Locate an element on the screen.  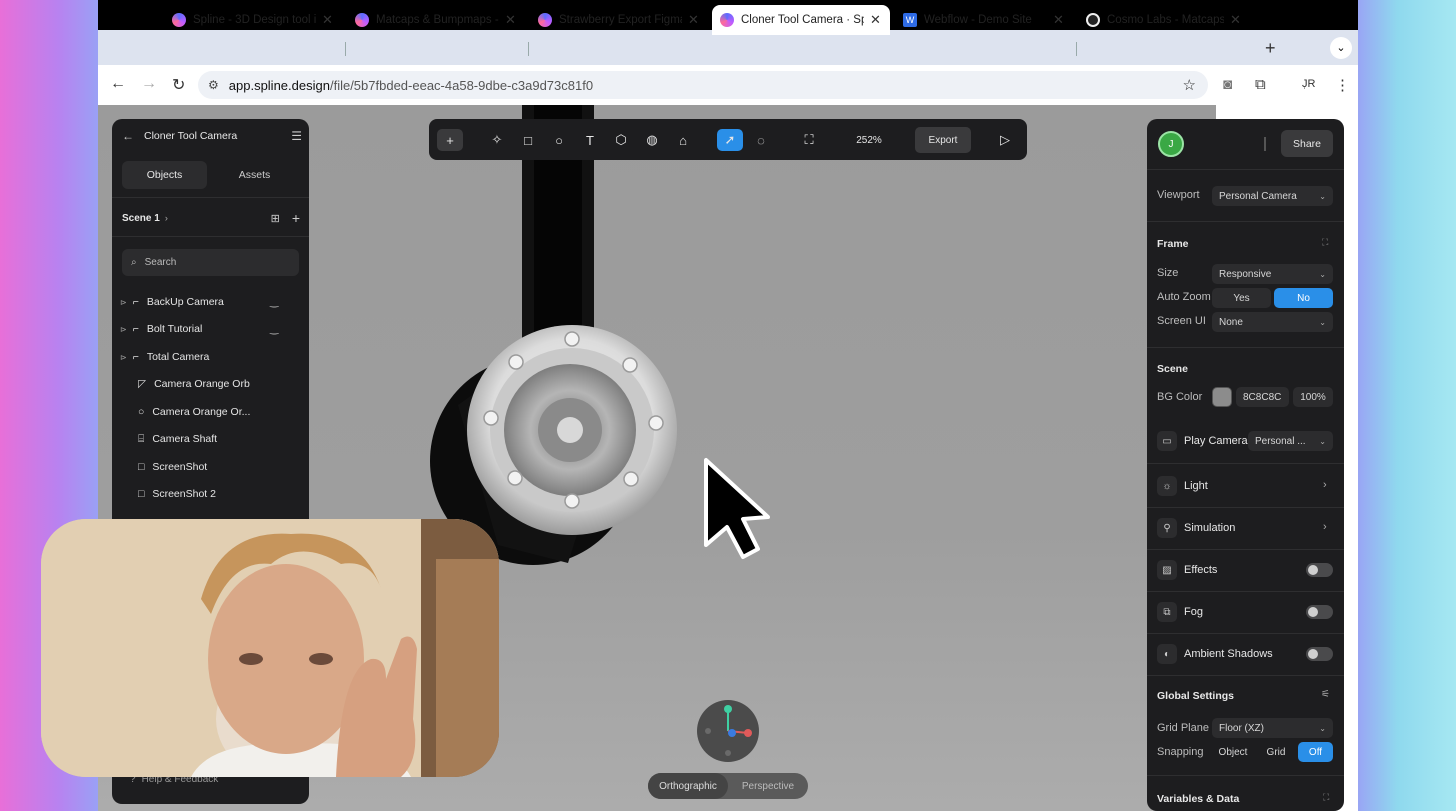
site-settings-icon: ⚙ is located at coordinates (213, 85).